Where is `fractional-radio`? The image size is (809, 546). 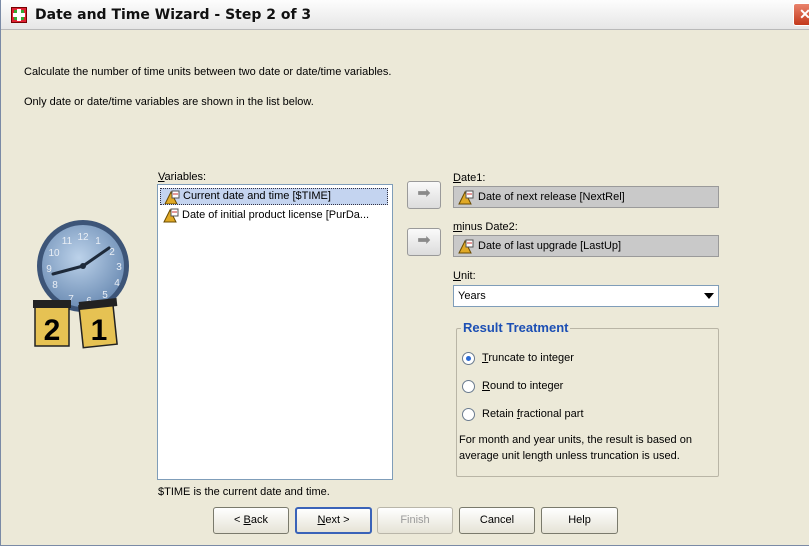
fractional-radio is located at coordinates (468, 414).